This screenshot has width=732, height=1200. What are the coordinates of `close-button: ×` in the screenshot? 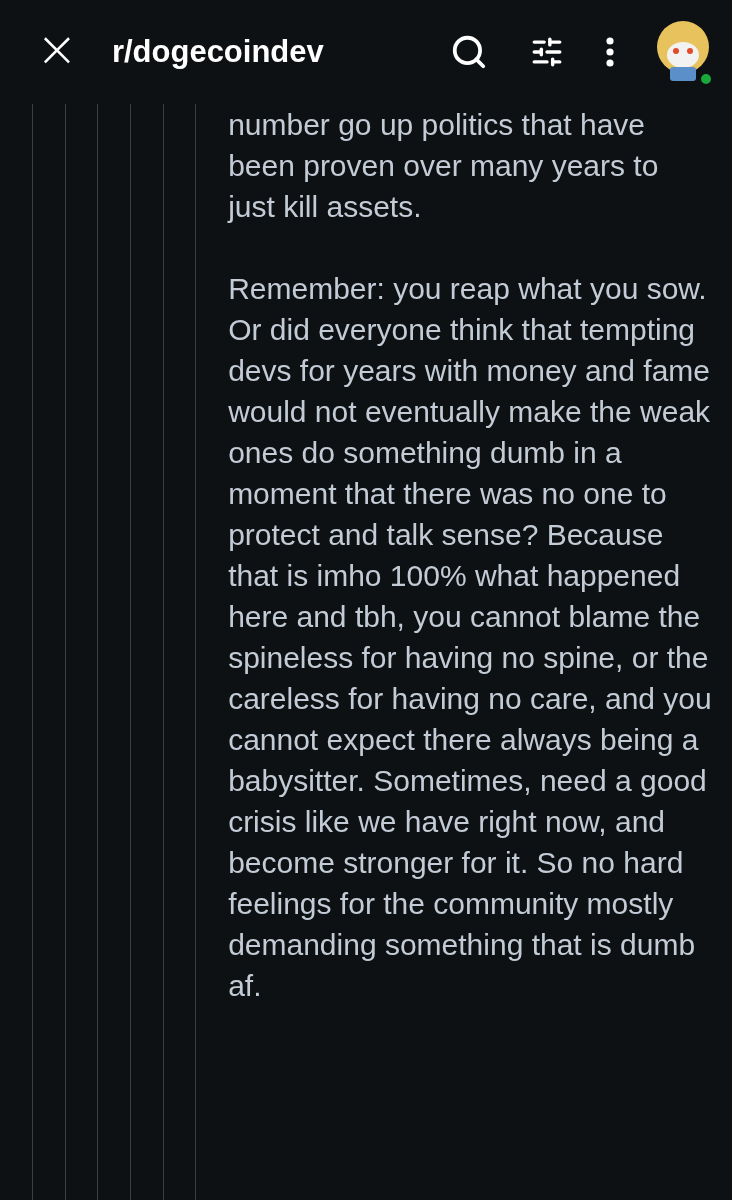 It's located at (57, 52).